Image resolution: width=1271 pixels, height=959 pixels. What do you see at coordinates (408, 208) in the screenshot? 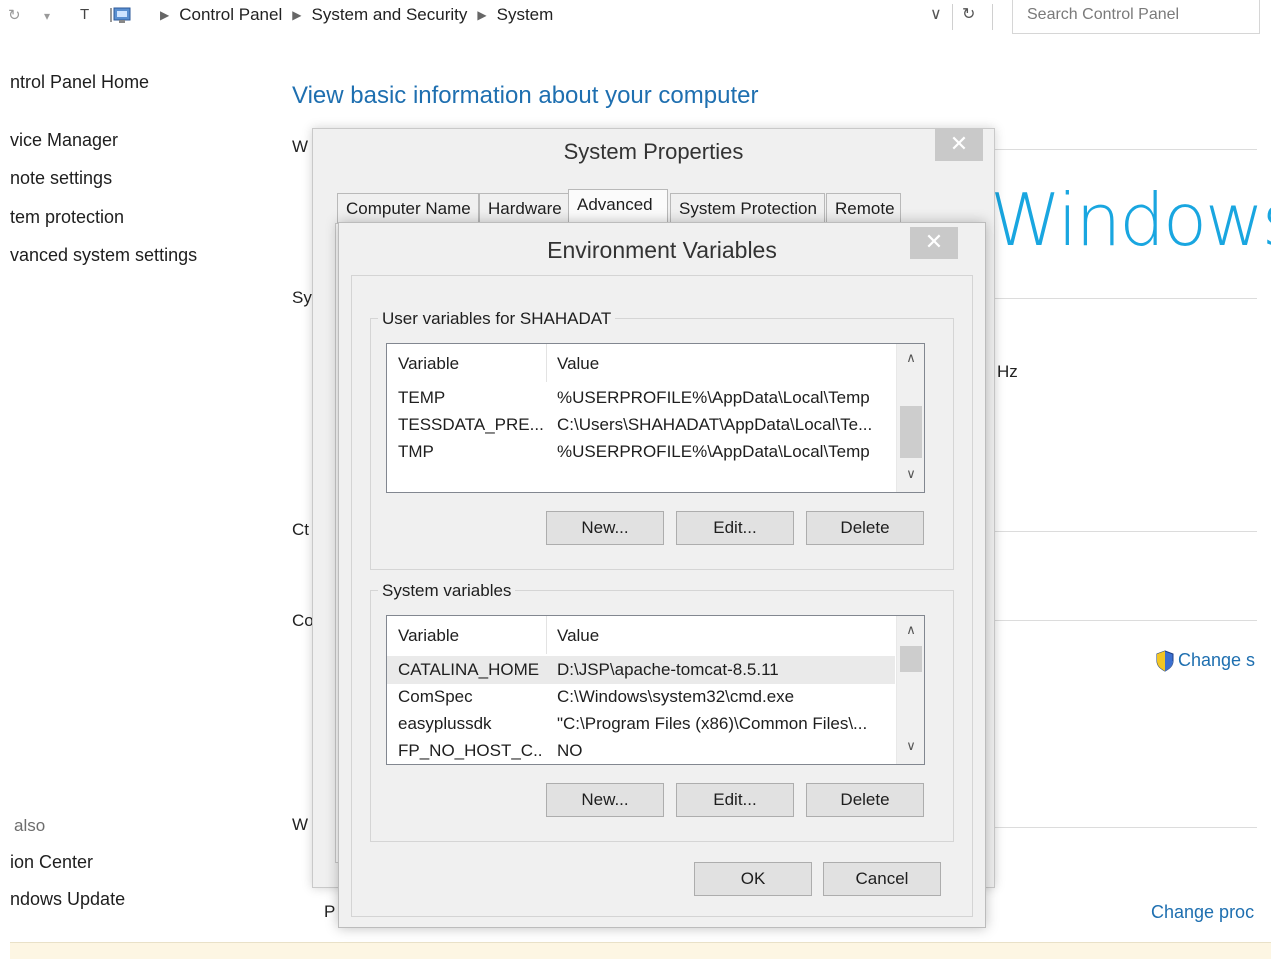
I see `tab-computer-name: Computer Name` at bounding box center [408, 208].